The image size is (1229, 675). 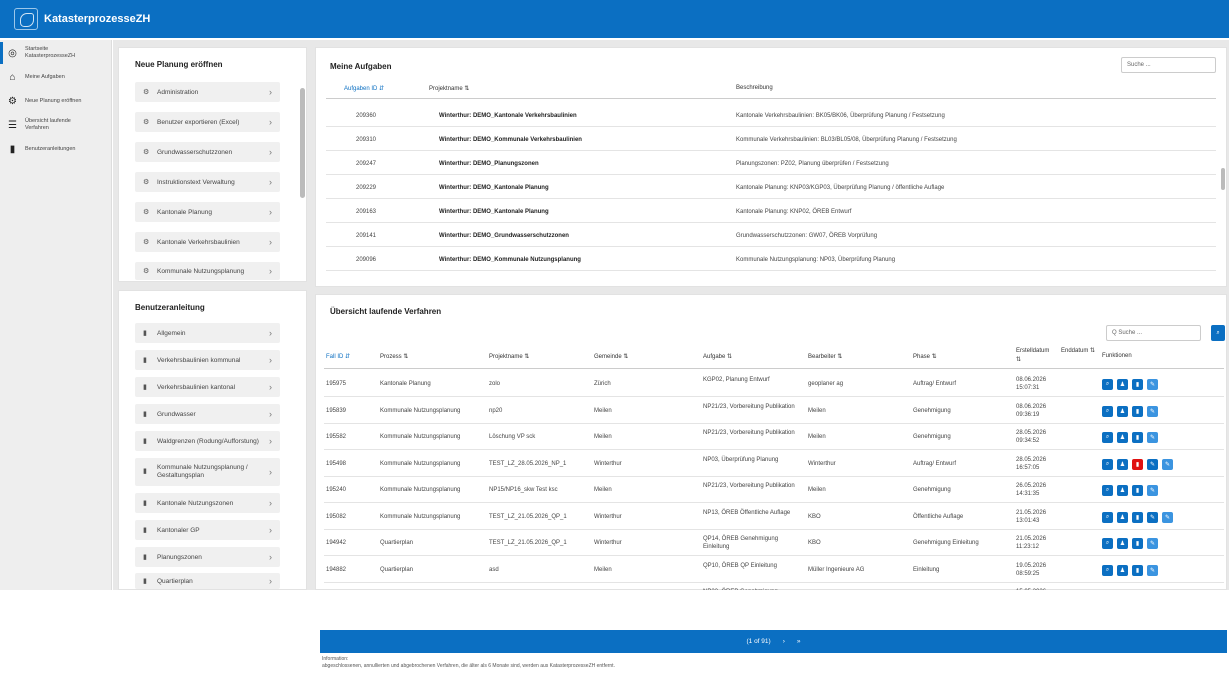 What do you see at coordinates (608, 463) in the screenshot?
I see `cell-gemeinde: Winterthur` at bounding box center [608, 463].